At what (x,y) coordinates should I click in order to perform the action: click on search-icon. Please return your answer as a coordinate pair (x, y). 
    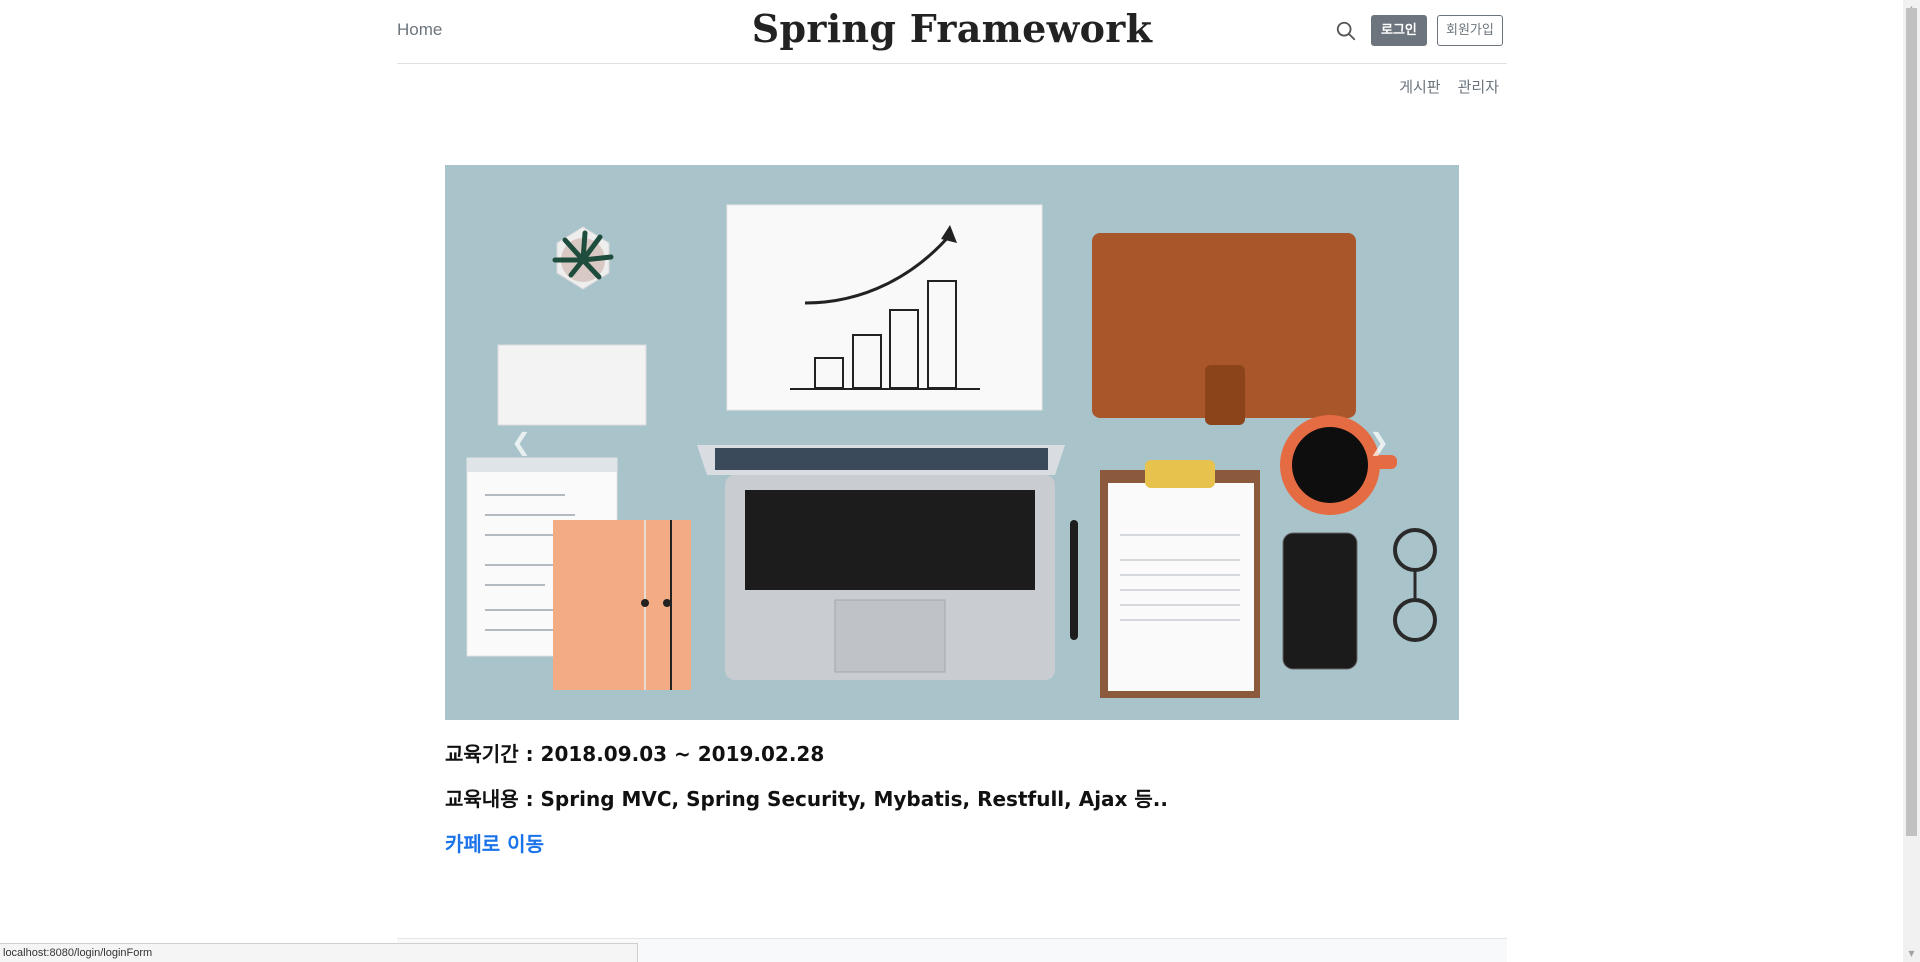
    Looking at the image, I should click on (1346, 31).